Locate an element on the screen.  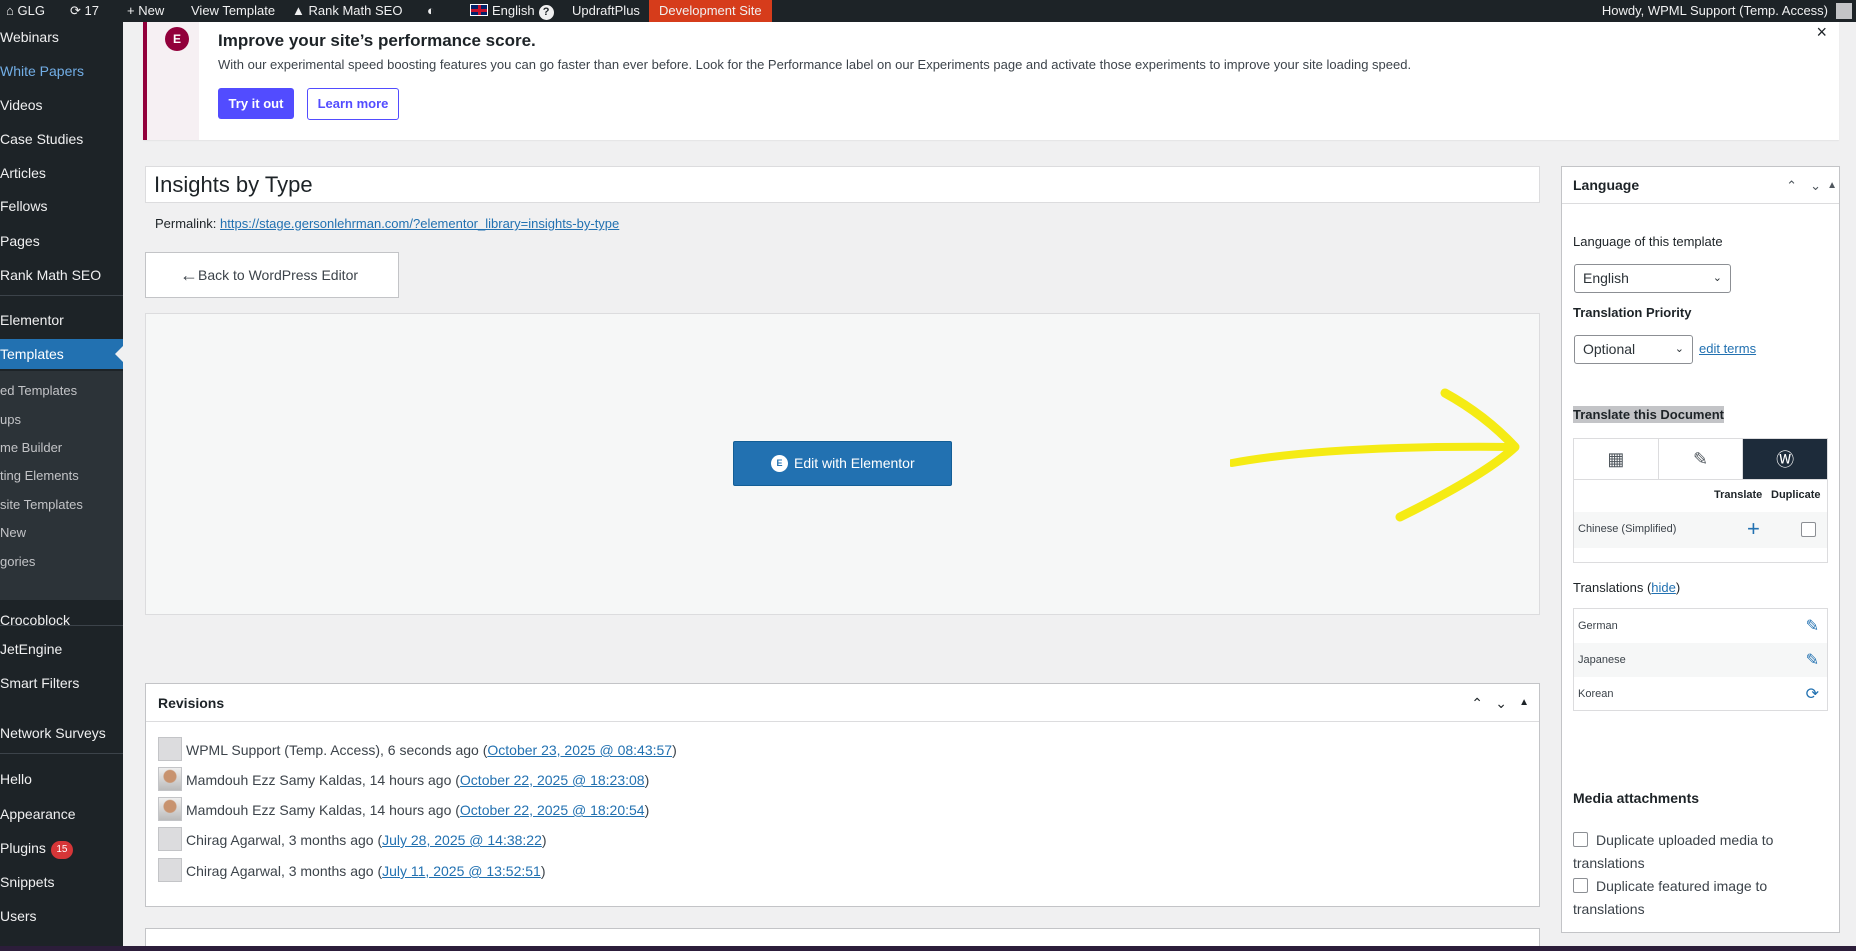
hide-link: hide is located at coordinates (1663, 587).